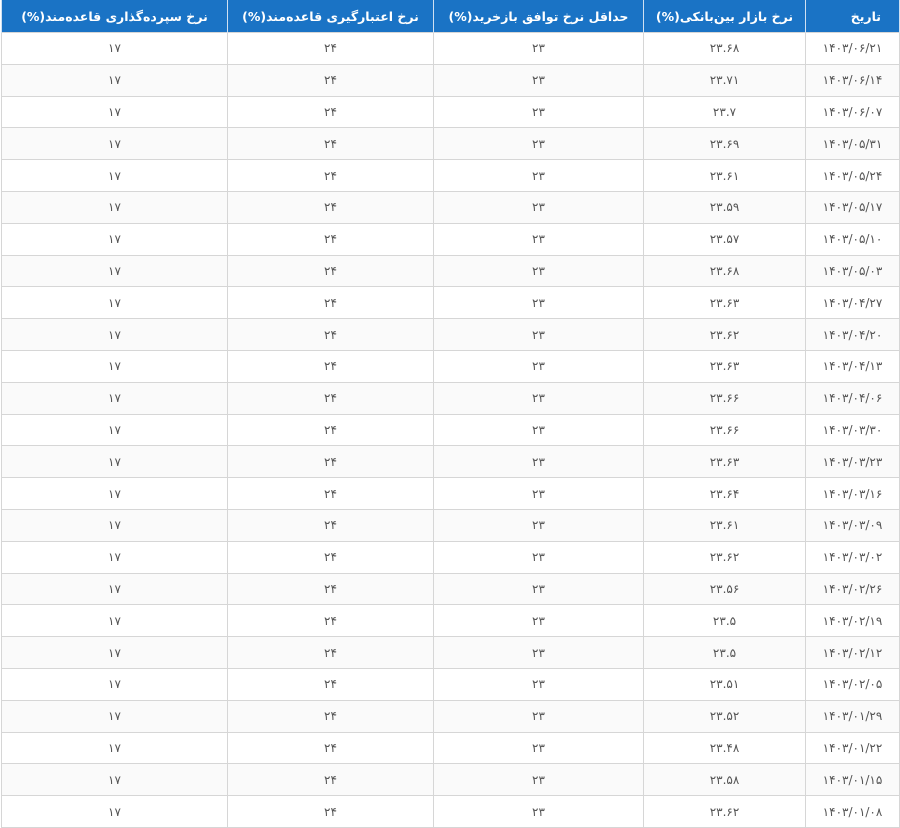 This screenshot has height=828, width=900. What do you see at coordinates (852, 684) in the screenshot?
I see `cell-date: ۱۴۰۳/۰۲/۰۵` at bounding box center [852, 684].